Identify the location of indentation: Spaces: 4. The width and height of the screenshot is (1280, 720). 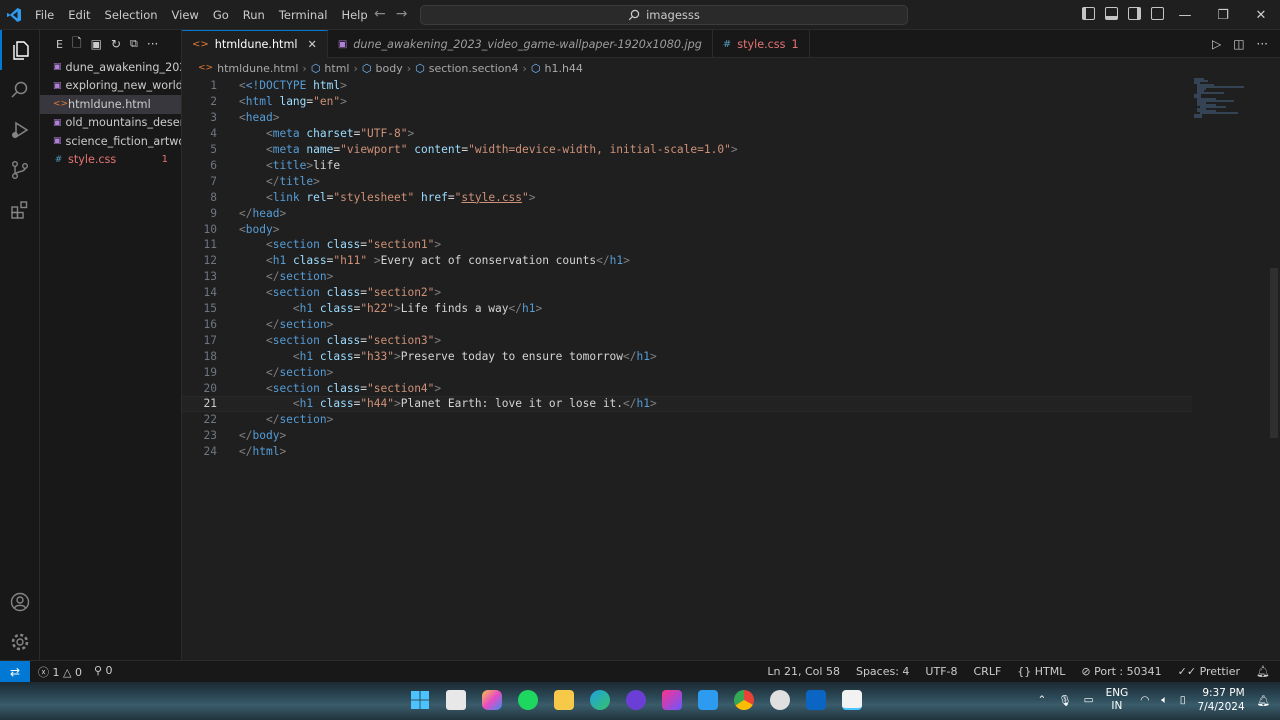
(882, 671).